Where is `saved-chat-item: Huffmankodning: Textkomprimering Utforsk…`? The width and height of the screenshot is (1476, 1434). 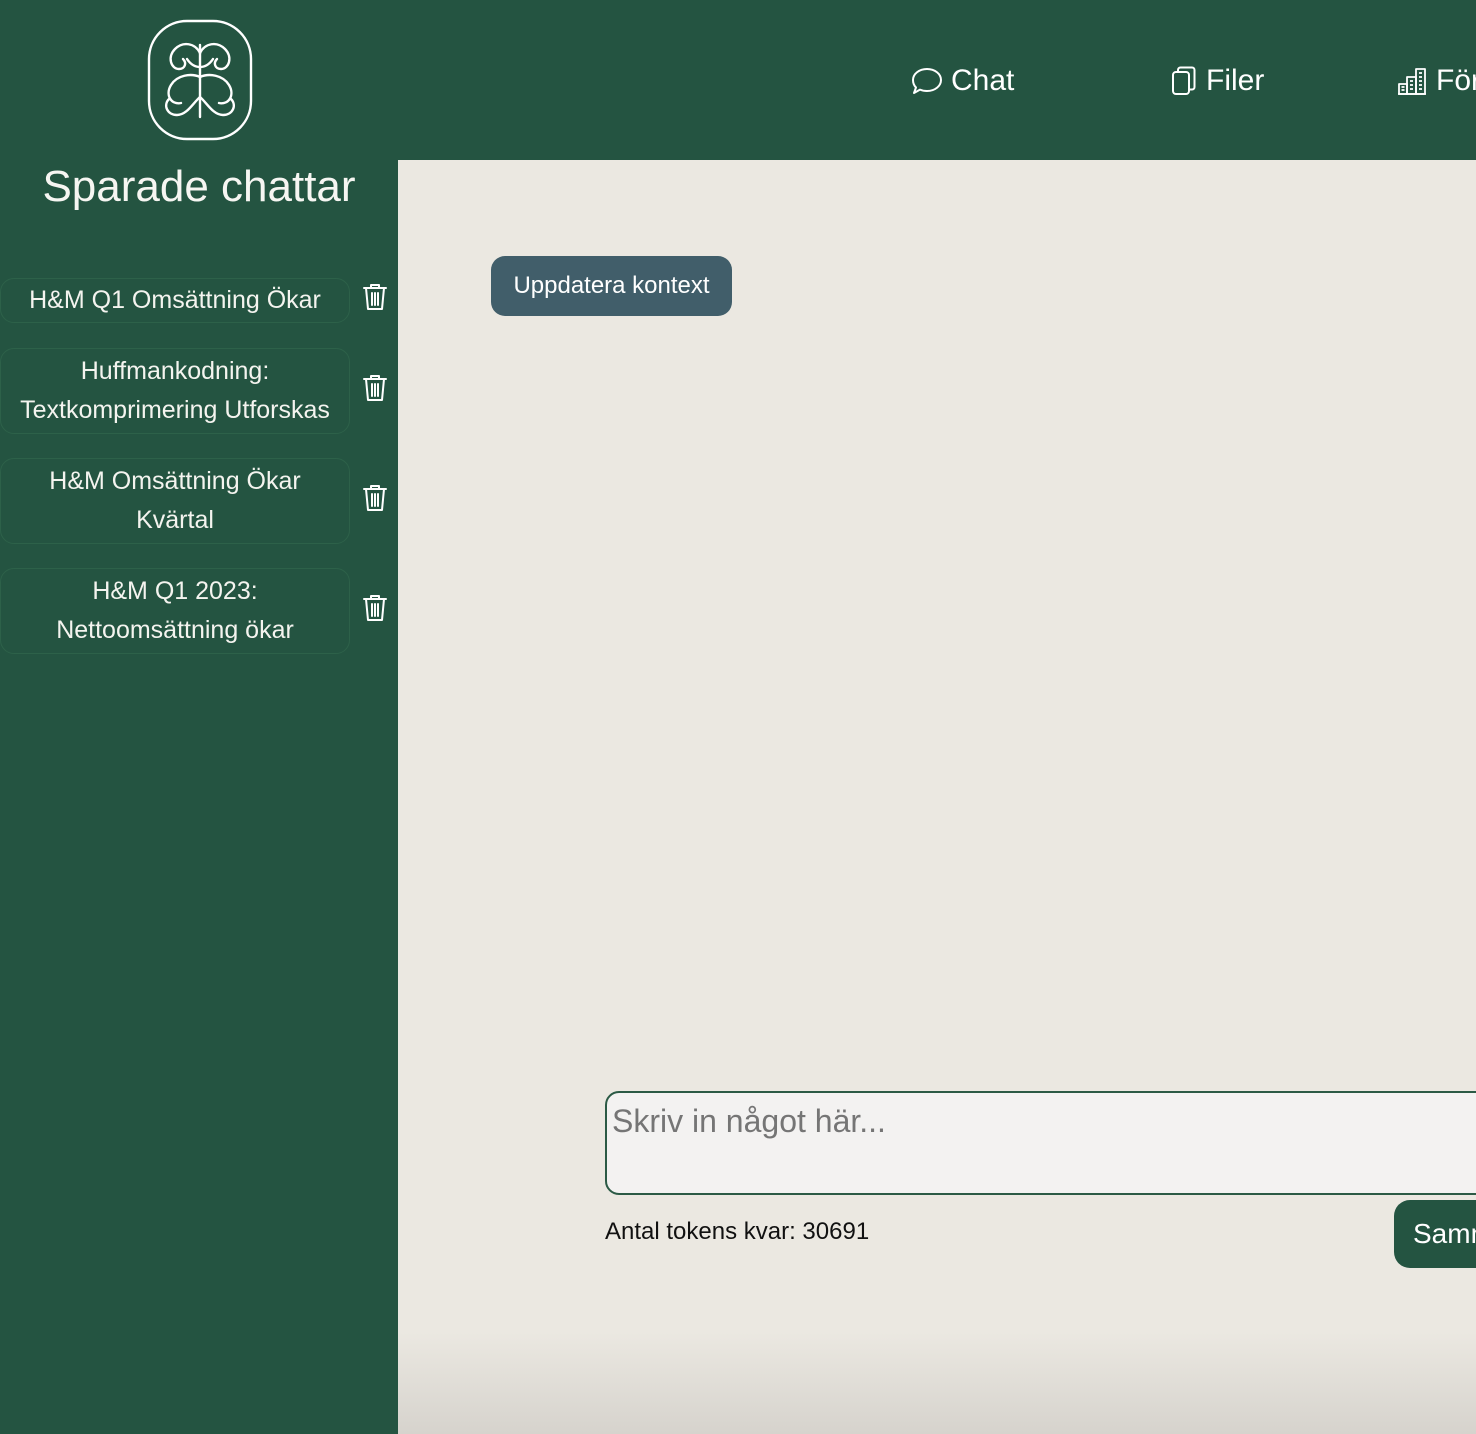
saved-chat-item: Huffmankodning: Textkomprimering Utforsk… is located at coordinates (175, 391).